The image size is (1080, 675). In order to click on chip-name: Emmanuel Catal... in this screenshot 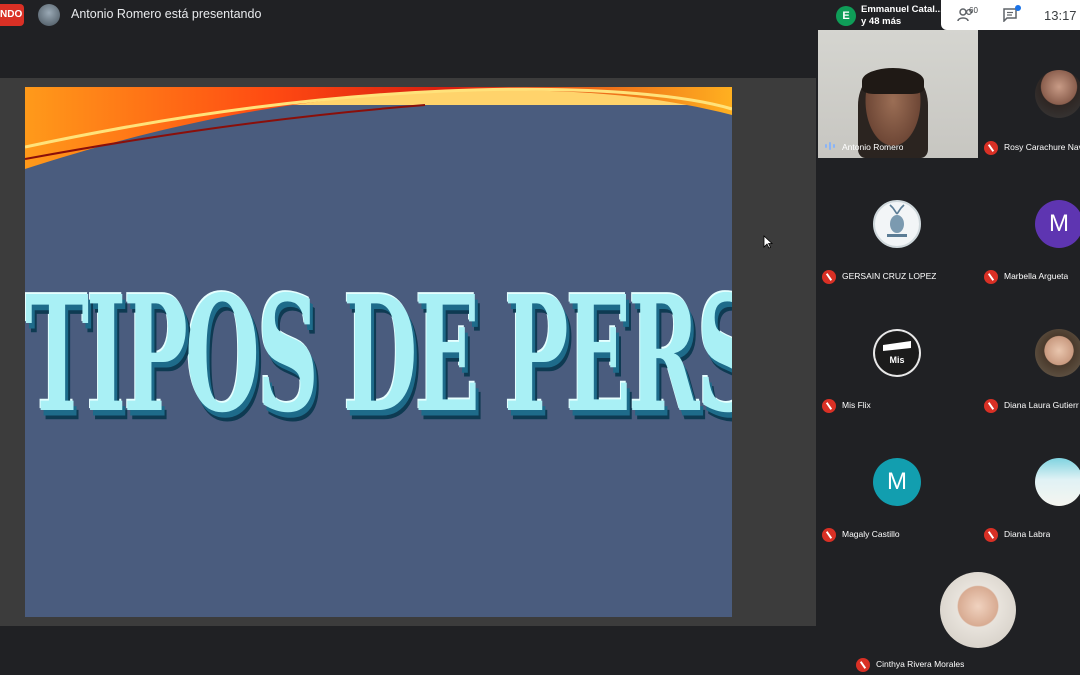, I will do `click(902, 9)`.